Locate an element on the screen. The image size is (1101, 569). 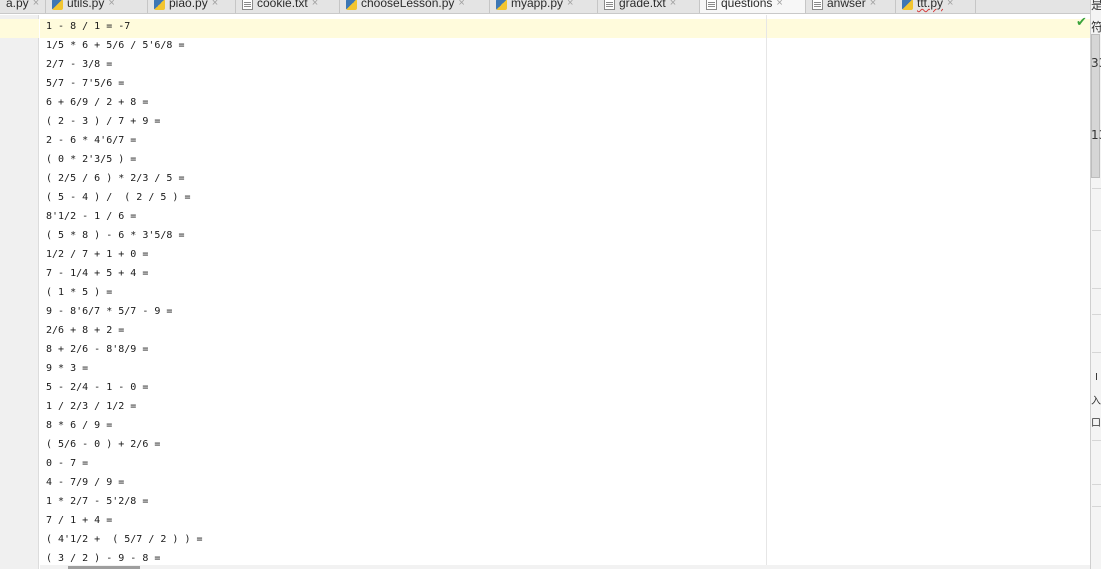
code-line: 1 - 8 / 1 = -7 is located at coordinates (124, 30).